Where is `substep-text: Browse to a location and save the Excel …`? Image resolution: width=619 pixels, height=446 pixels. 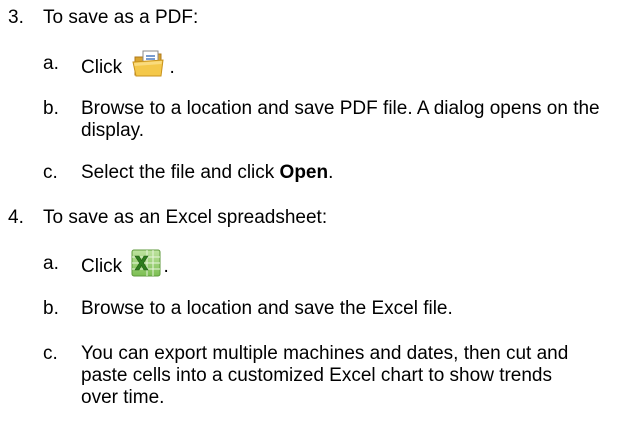
substep-text: Browse to a location and save the Excel … is located at coordinates (267, 308).